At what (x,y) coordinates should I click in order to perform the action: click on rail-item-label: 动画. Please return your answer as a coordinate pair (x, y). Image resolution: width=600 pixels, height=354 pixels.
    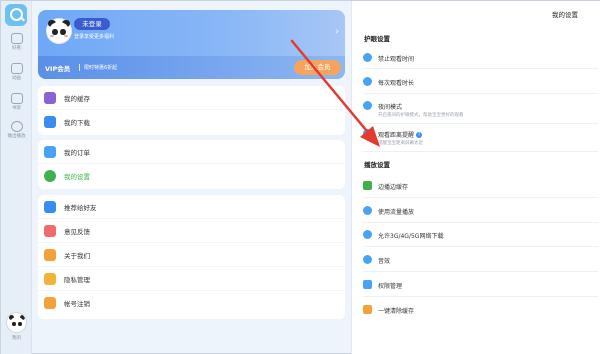
    Looking at the image, I should click on (16, 78).